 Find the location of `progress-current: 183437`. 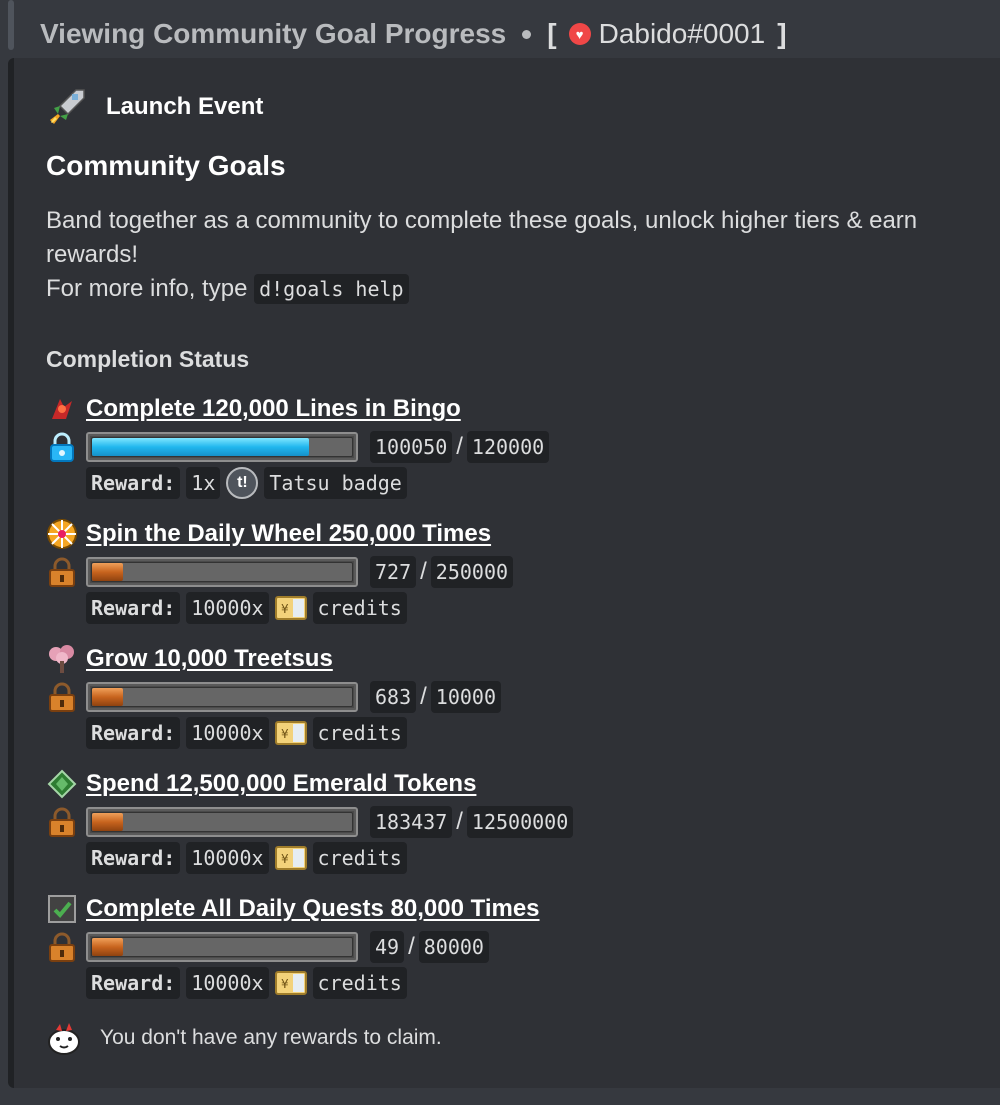

progress-current: 183437 is located at coordinates (411, 822).